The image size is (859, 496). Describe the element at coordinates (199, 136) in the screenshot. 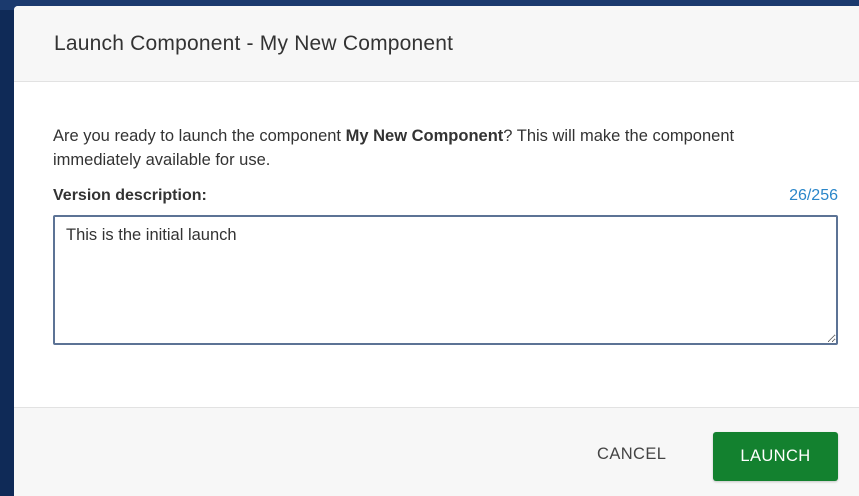

I see `message-prefix: Are you ready to launch the component` at that location.